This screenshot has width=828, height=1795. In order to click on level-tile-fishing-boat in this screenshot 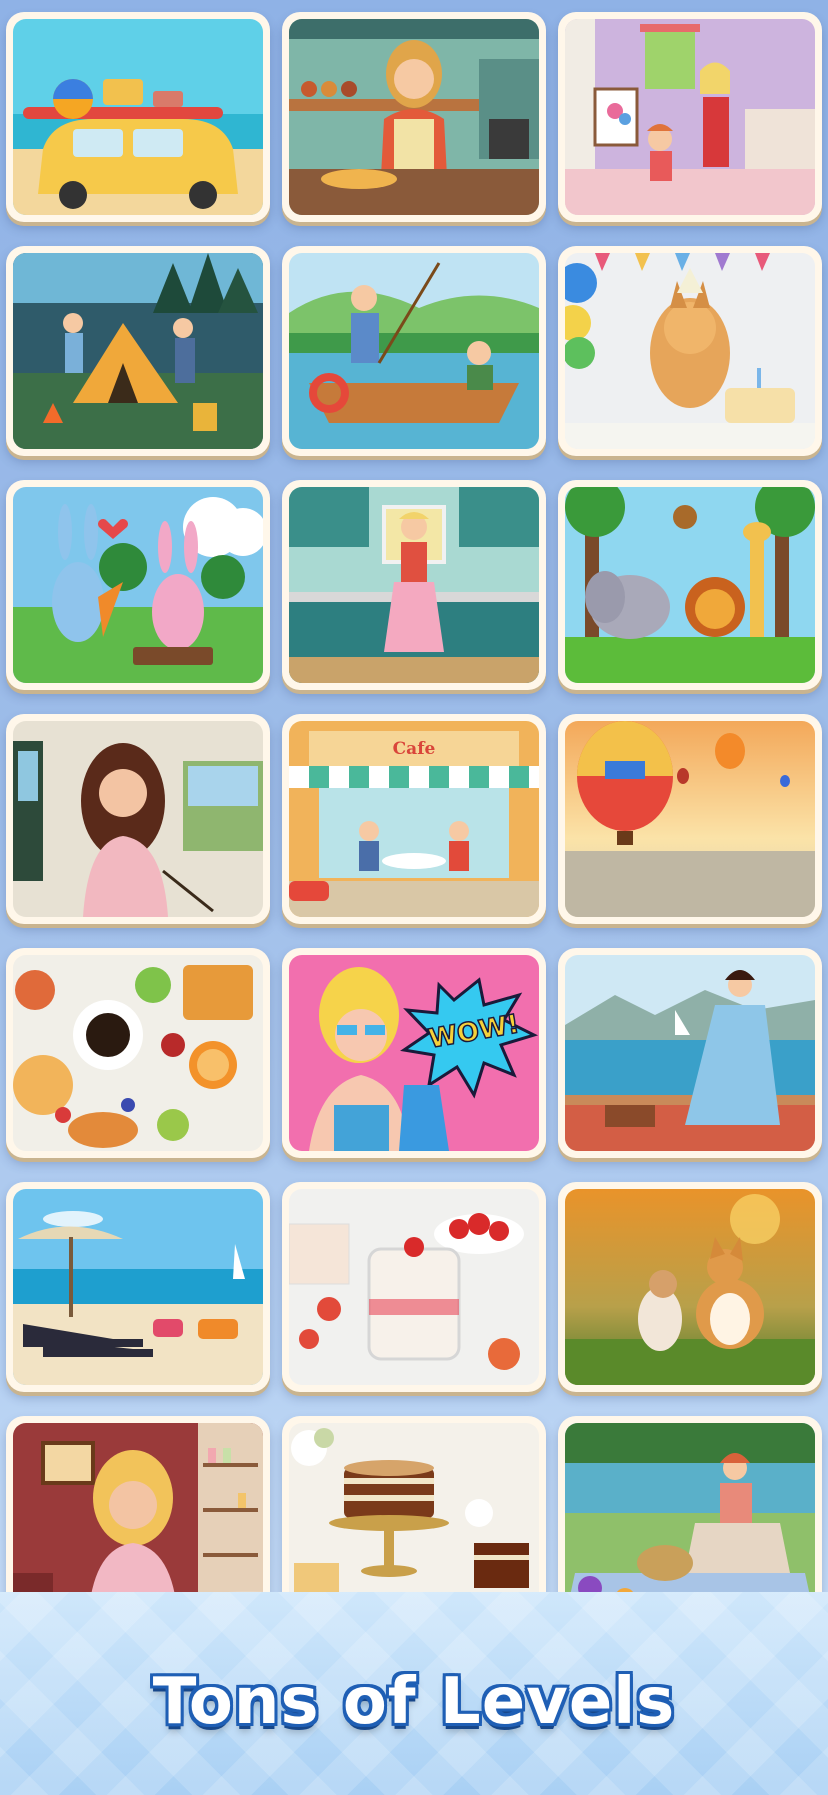, I will do `click(414, 351)`.